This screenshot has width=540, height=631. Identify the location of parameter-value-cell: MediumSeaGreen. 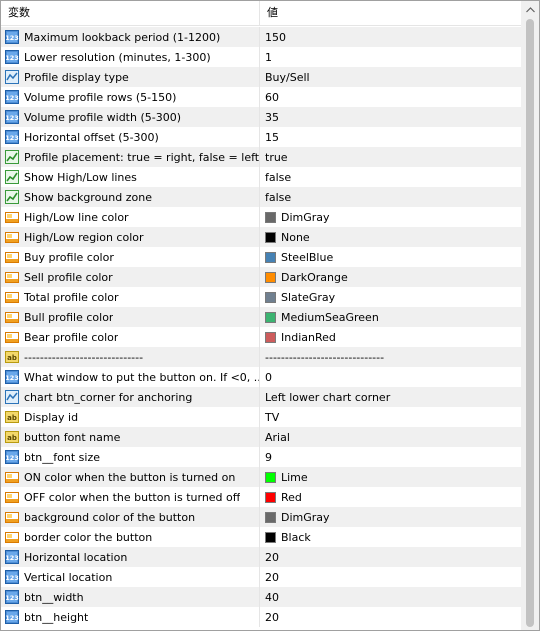
(390, 317).